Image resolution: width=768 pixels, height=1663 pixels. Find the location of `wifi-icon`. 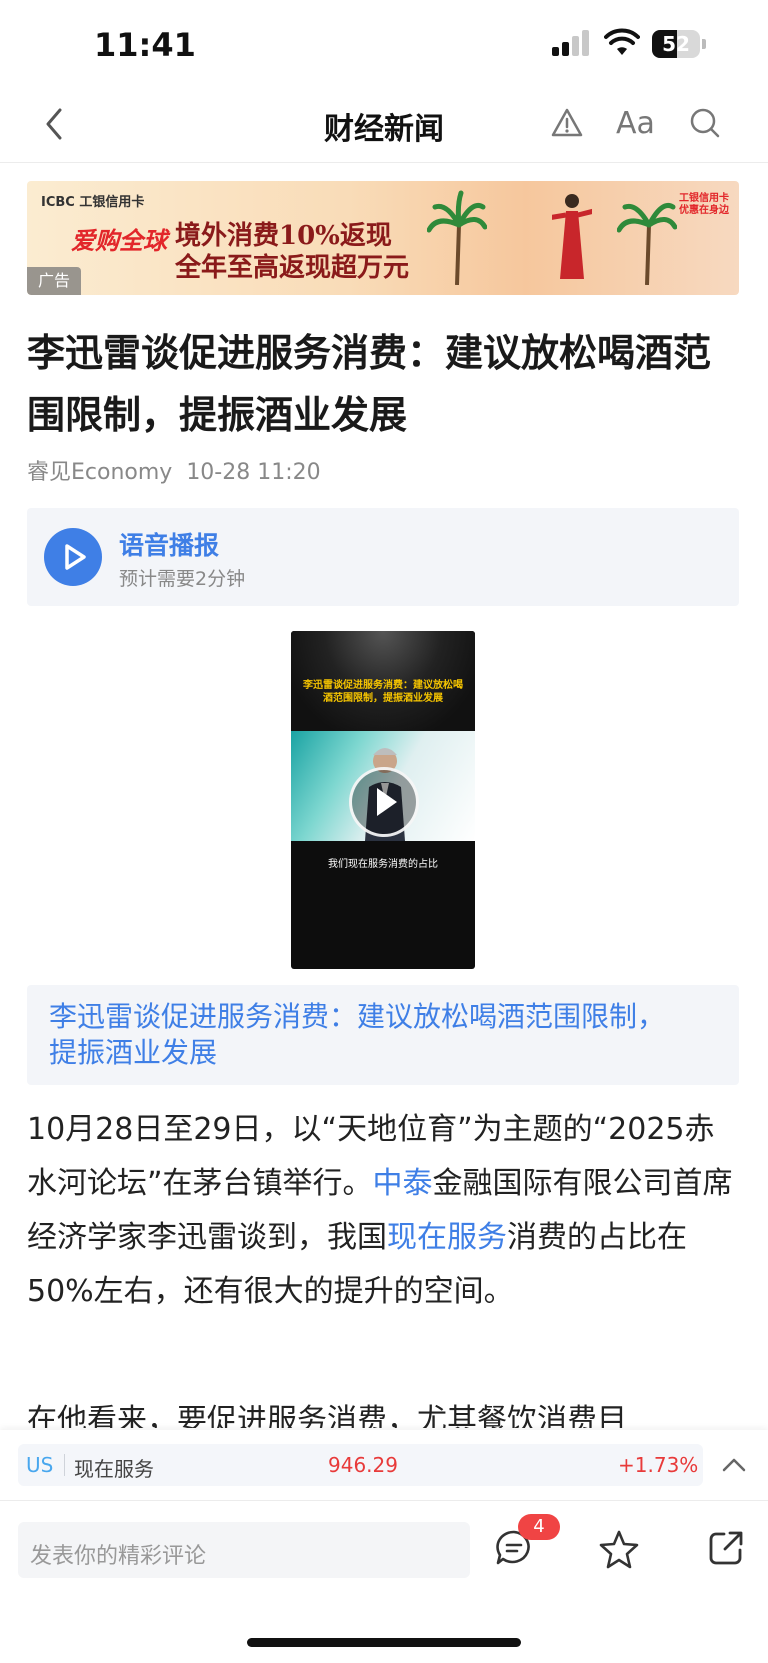

wifi-icon is located at coordinates (622, 41).